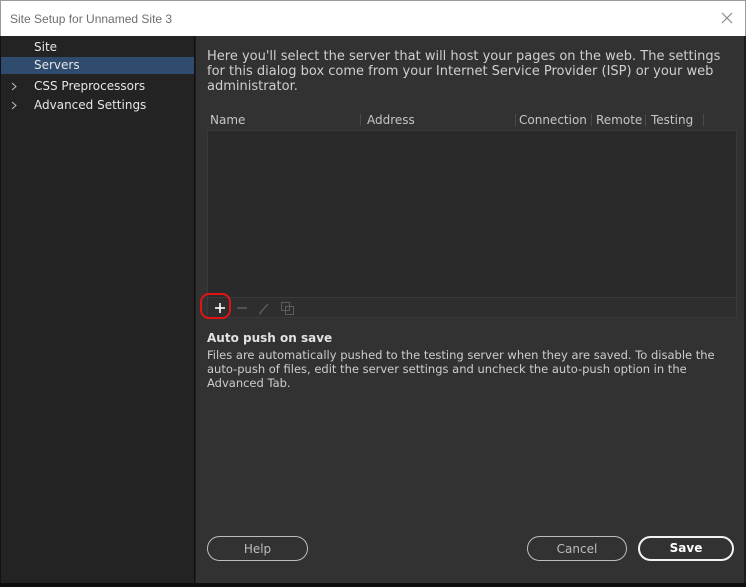  Describe the element at coordinates (90, 105) in the screenshot. I see `sidebar-item-label: Advanced Settings` at that location.